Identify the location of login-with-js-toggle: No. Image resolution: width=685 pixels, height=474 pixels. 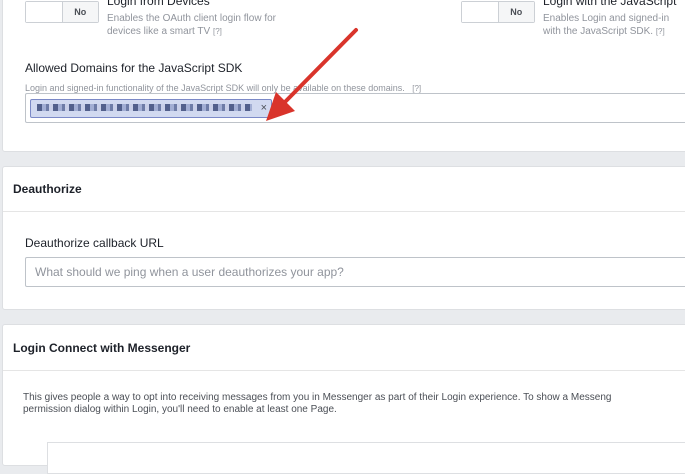
(498, 12).